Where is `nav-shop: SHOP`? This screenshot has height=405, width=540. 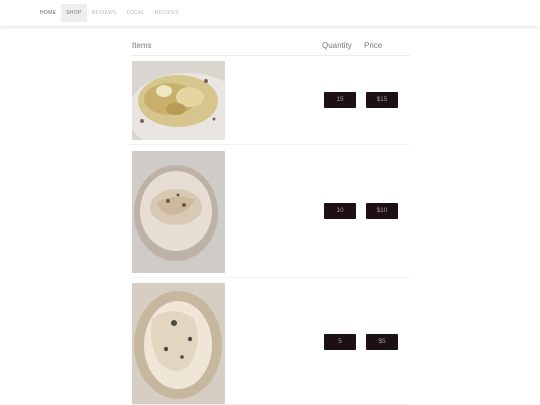
nav-shop: SHOP is located at coordinates (74, 13).